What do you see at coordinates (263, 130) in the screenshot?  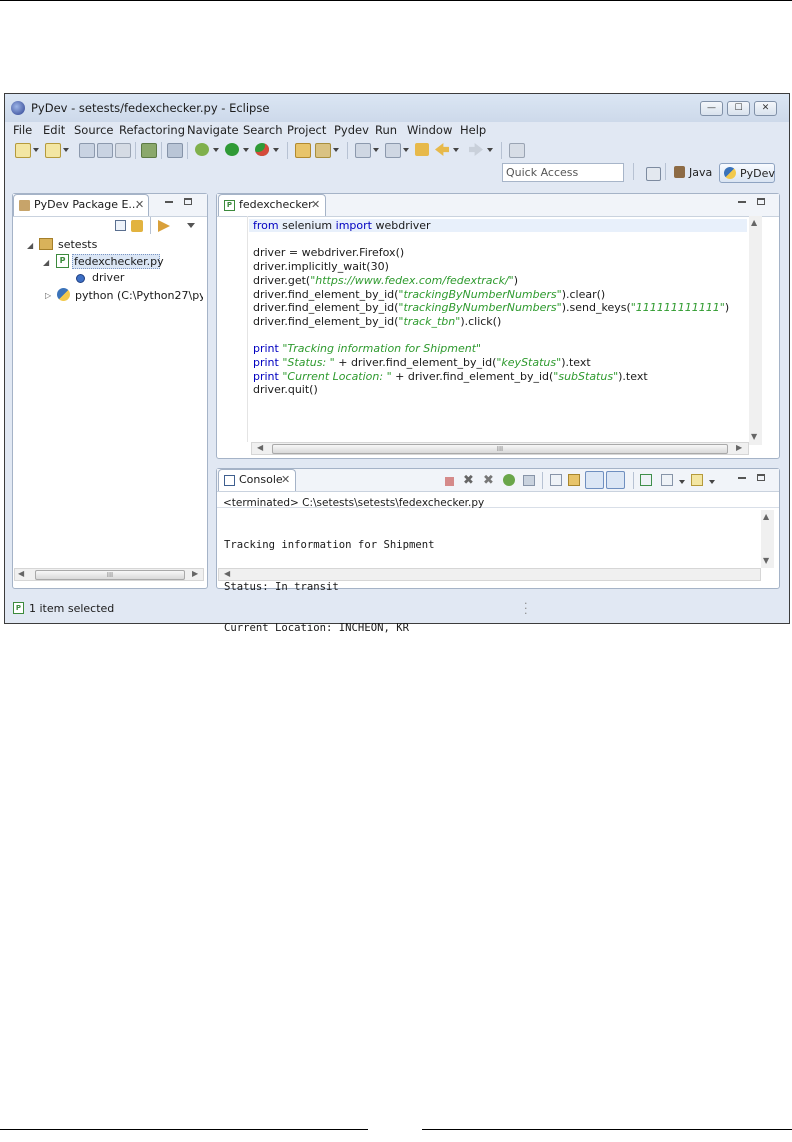 I see `menu-search: Search` at bounding box center [263, 130].